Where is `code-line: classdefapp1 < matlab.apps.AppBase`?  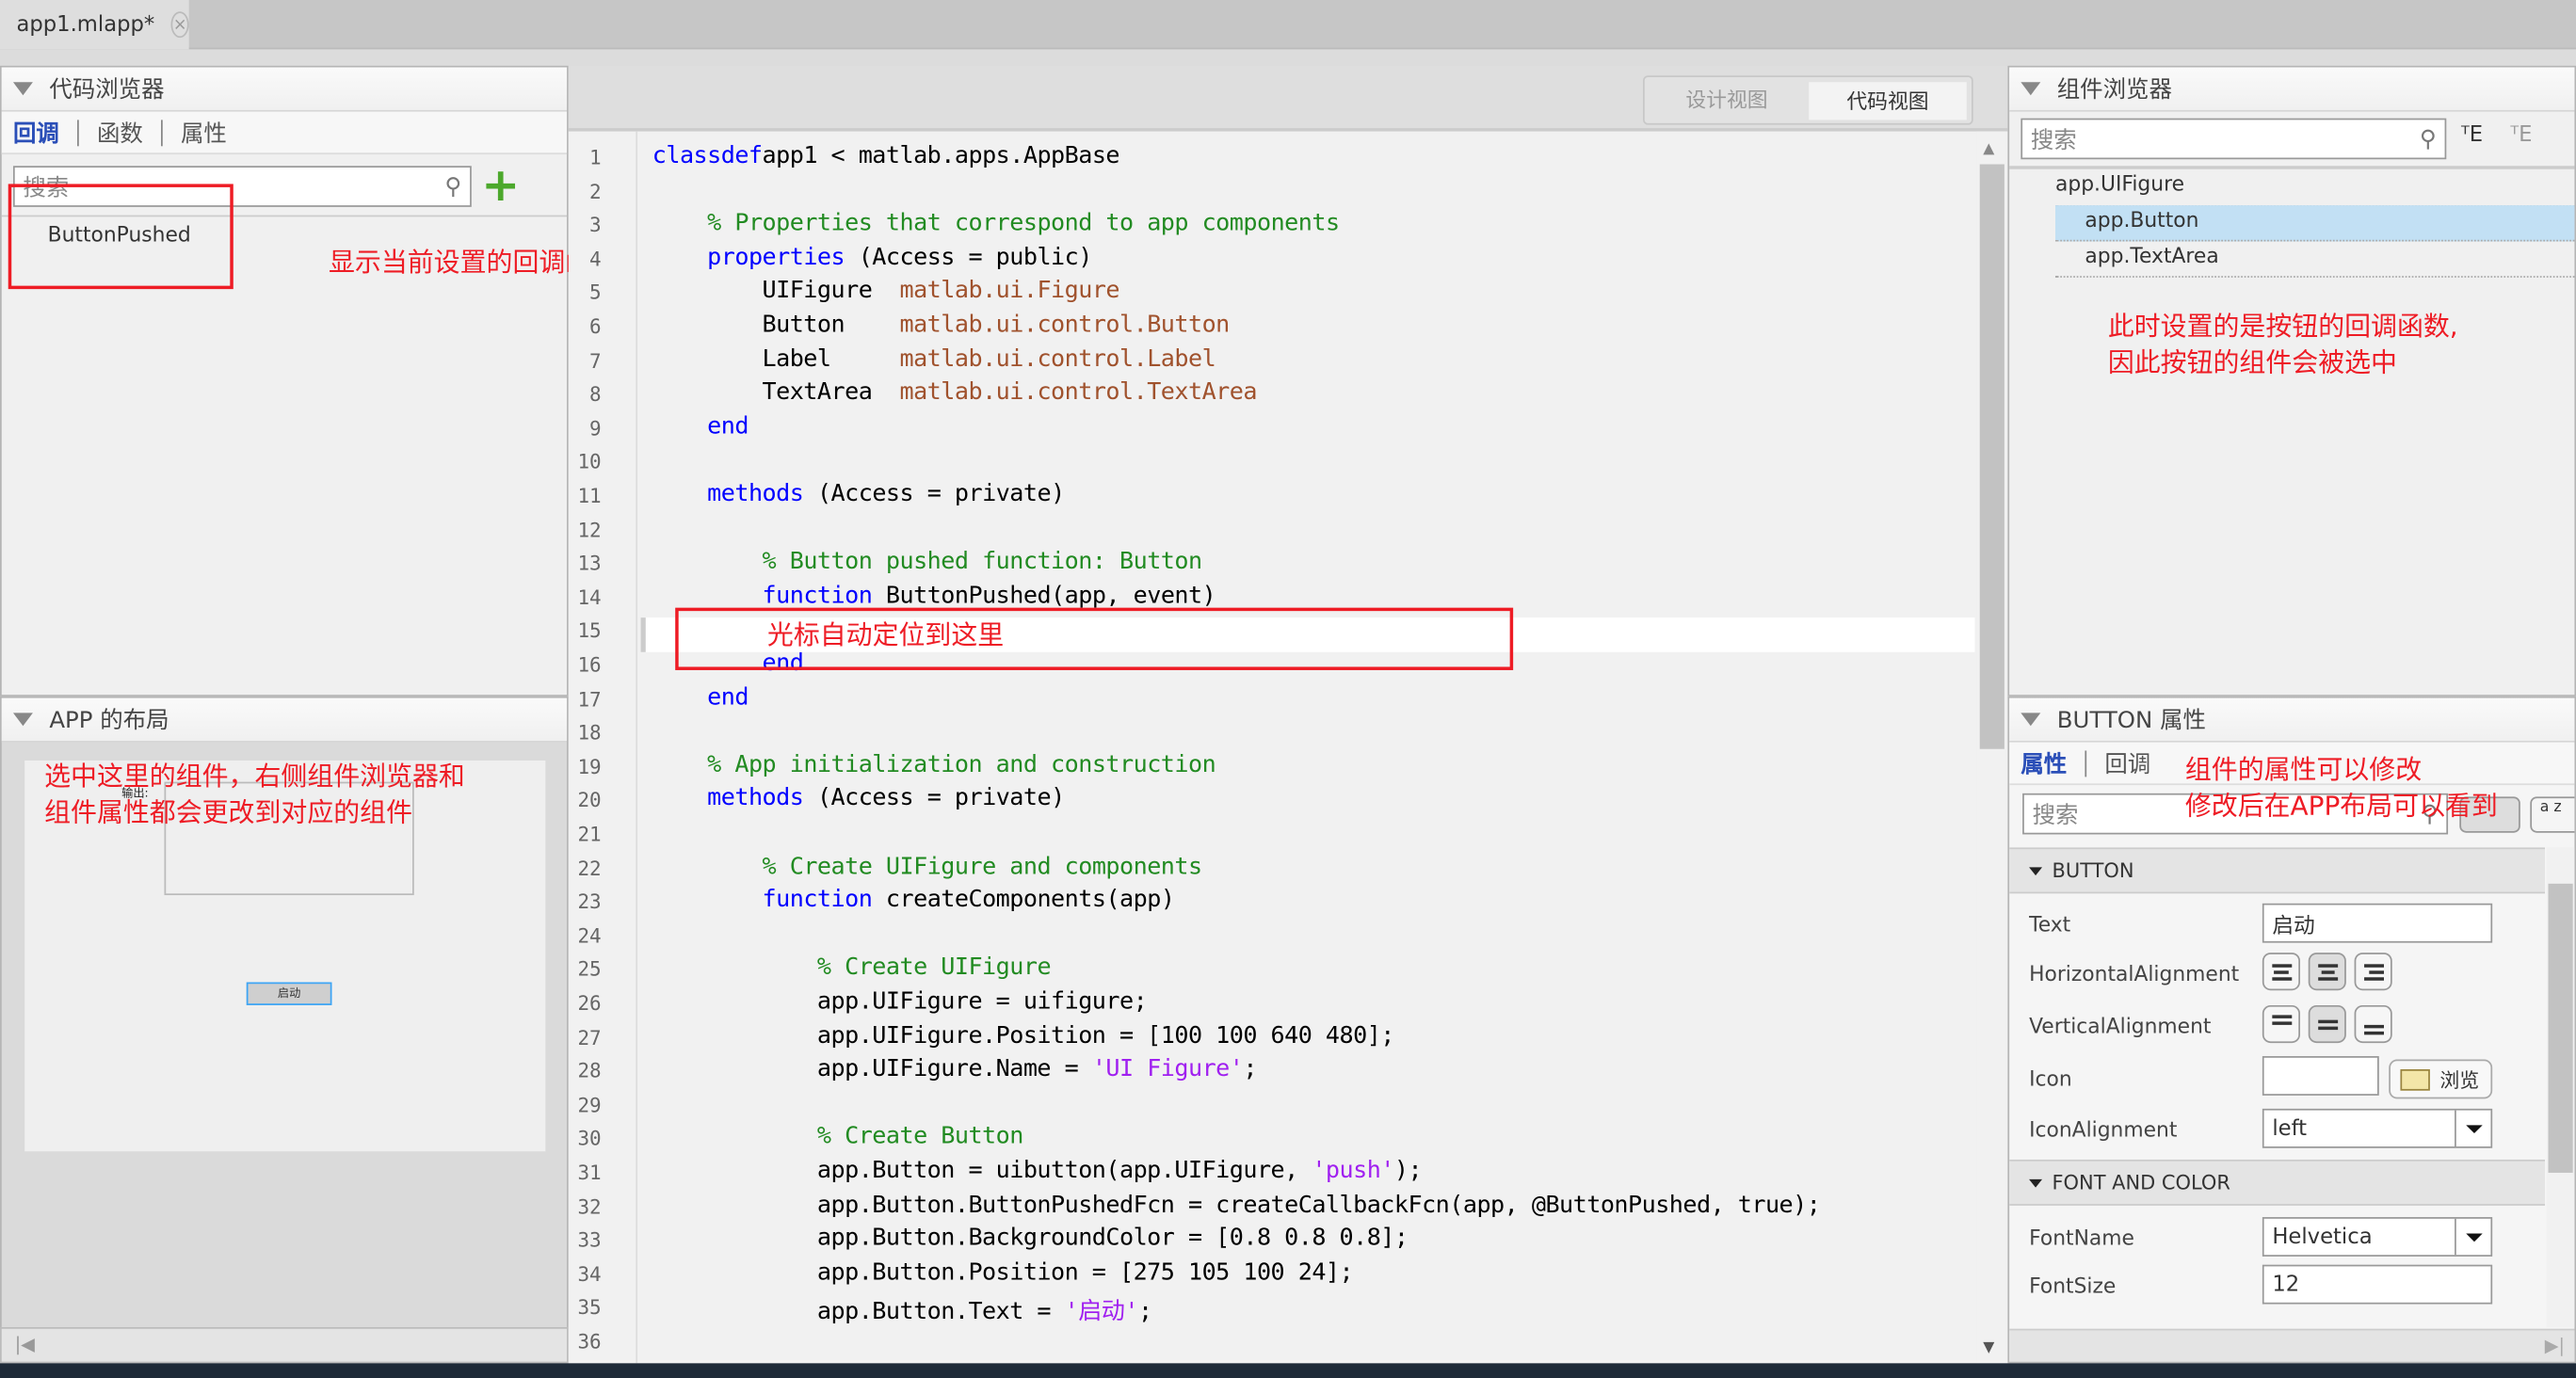
code-line: classdefapp1 < matlab.apps.AppBase is located at coordinates (886, 156).